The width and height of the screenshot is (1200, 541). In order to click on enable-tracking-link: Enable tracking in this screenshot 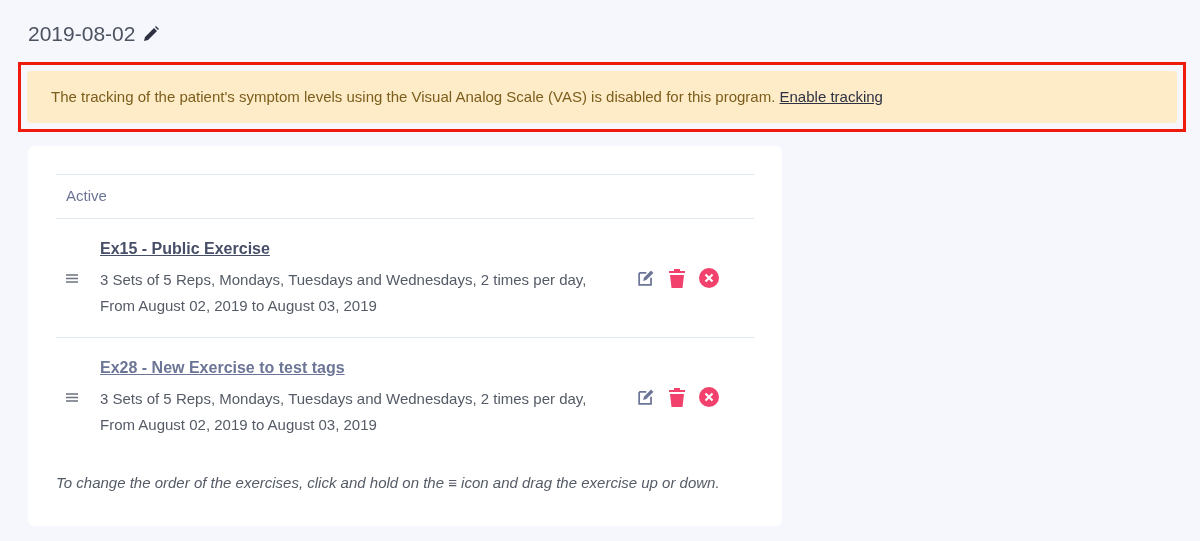, I will do `click(831, 96)`.